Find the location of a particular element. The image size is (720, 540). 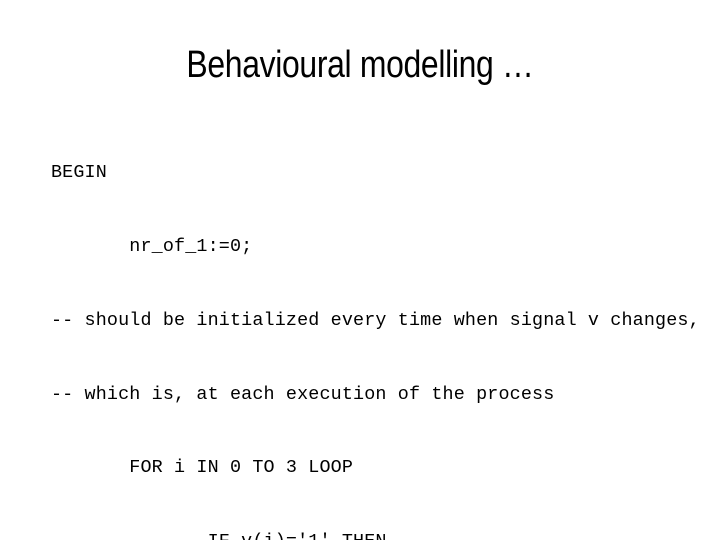

code-line: IF v(i)='1' THEN is located at coordinates (385, 535).